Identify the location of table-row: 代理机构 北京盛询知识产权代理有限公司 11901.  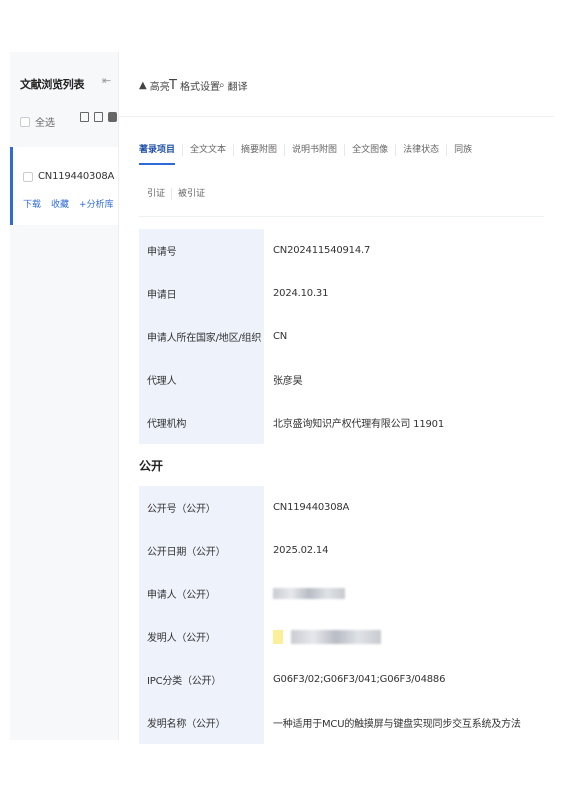
(341, 422).